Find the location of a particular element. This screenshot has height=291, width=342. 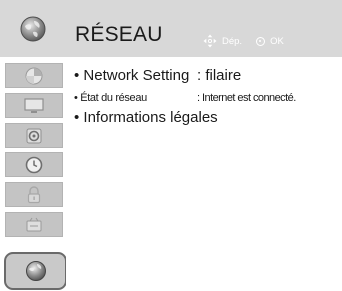

move-hint-label: Dép. is located at coordinates (232, 41).